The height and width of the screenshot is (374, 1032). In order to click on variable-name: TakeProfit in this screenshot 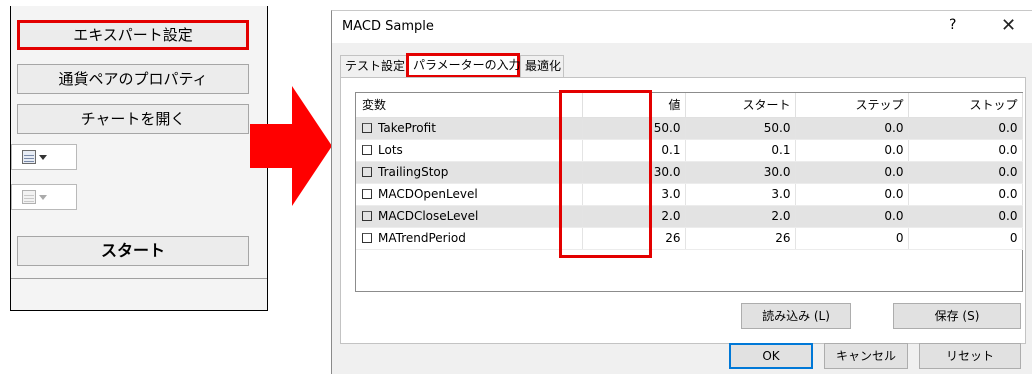, I will do `click(407, 128)`.